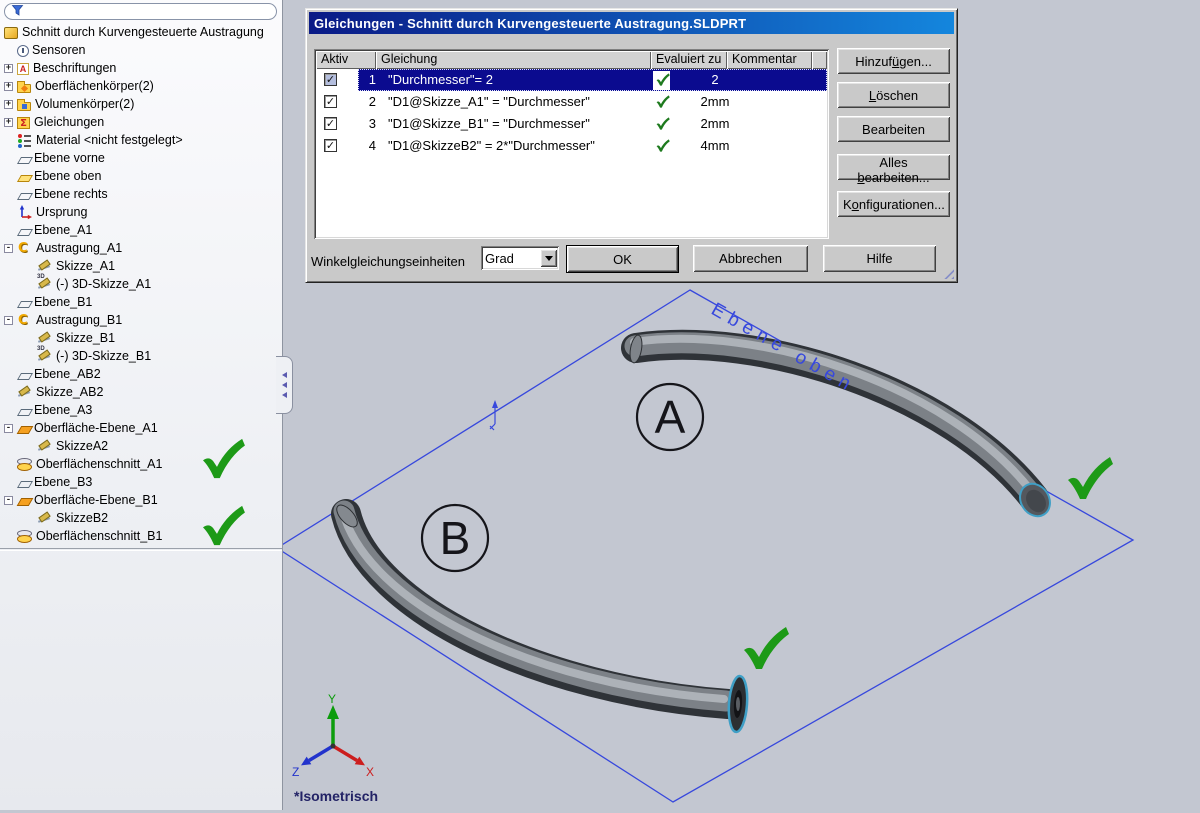  Describe the element at coordinates (141, 392) in the screenshot. I see `tree-item-skizze-ab2: +Skizze_AB2` at that location.